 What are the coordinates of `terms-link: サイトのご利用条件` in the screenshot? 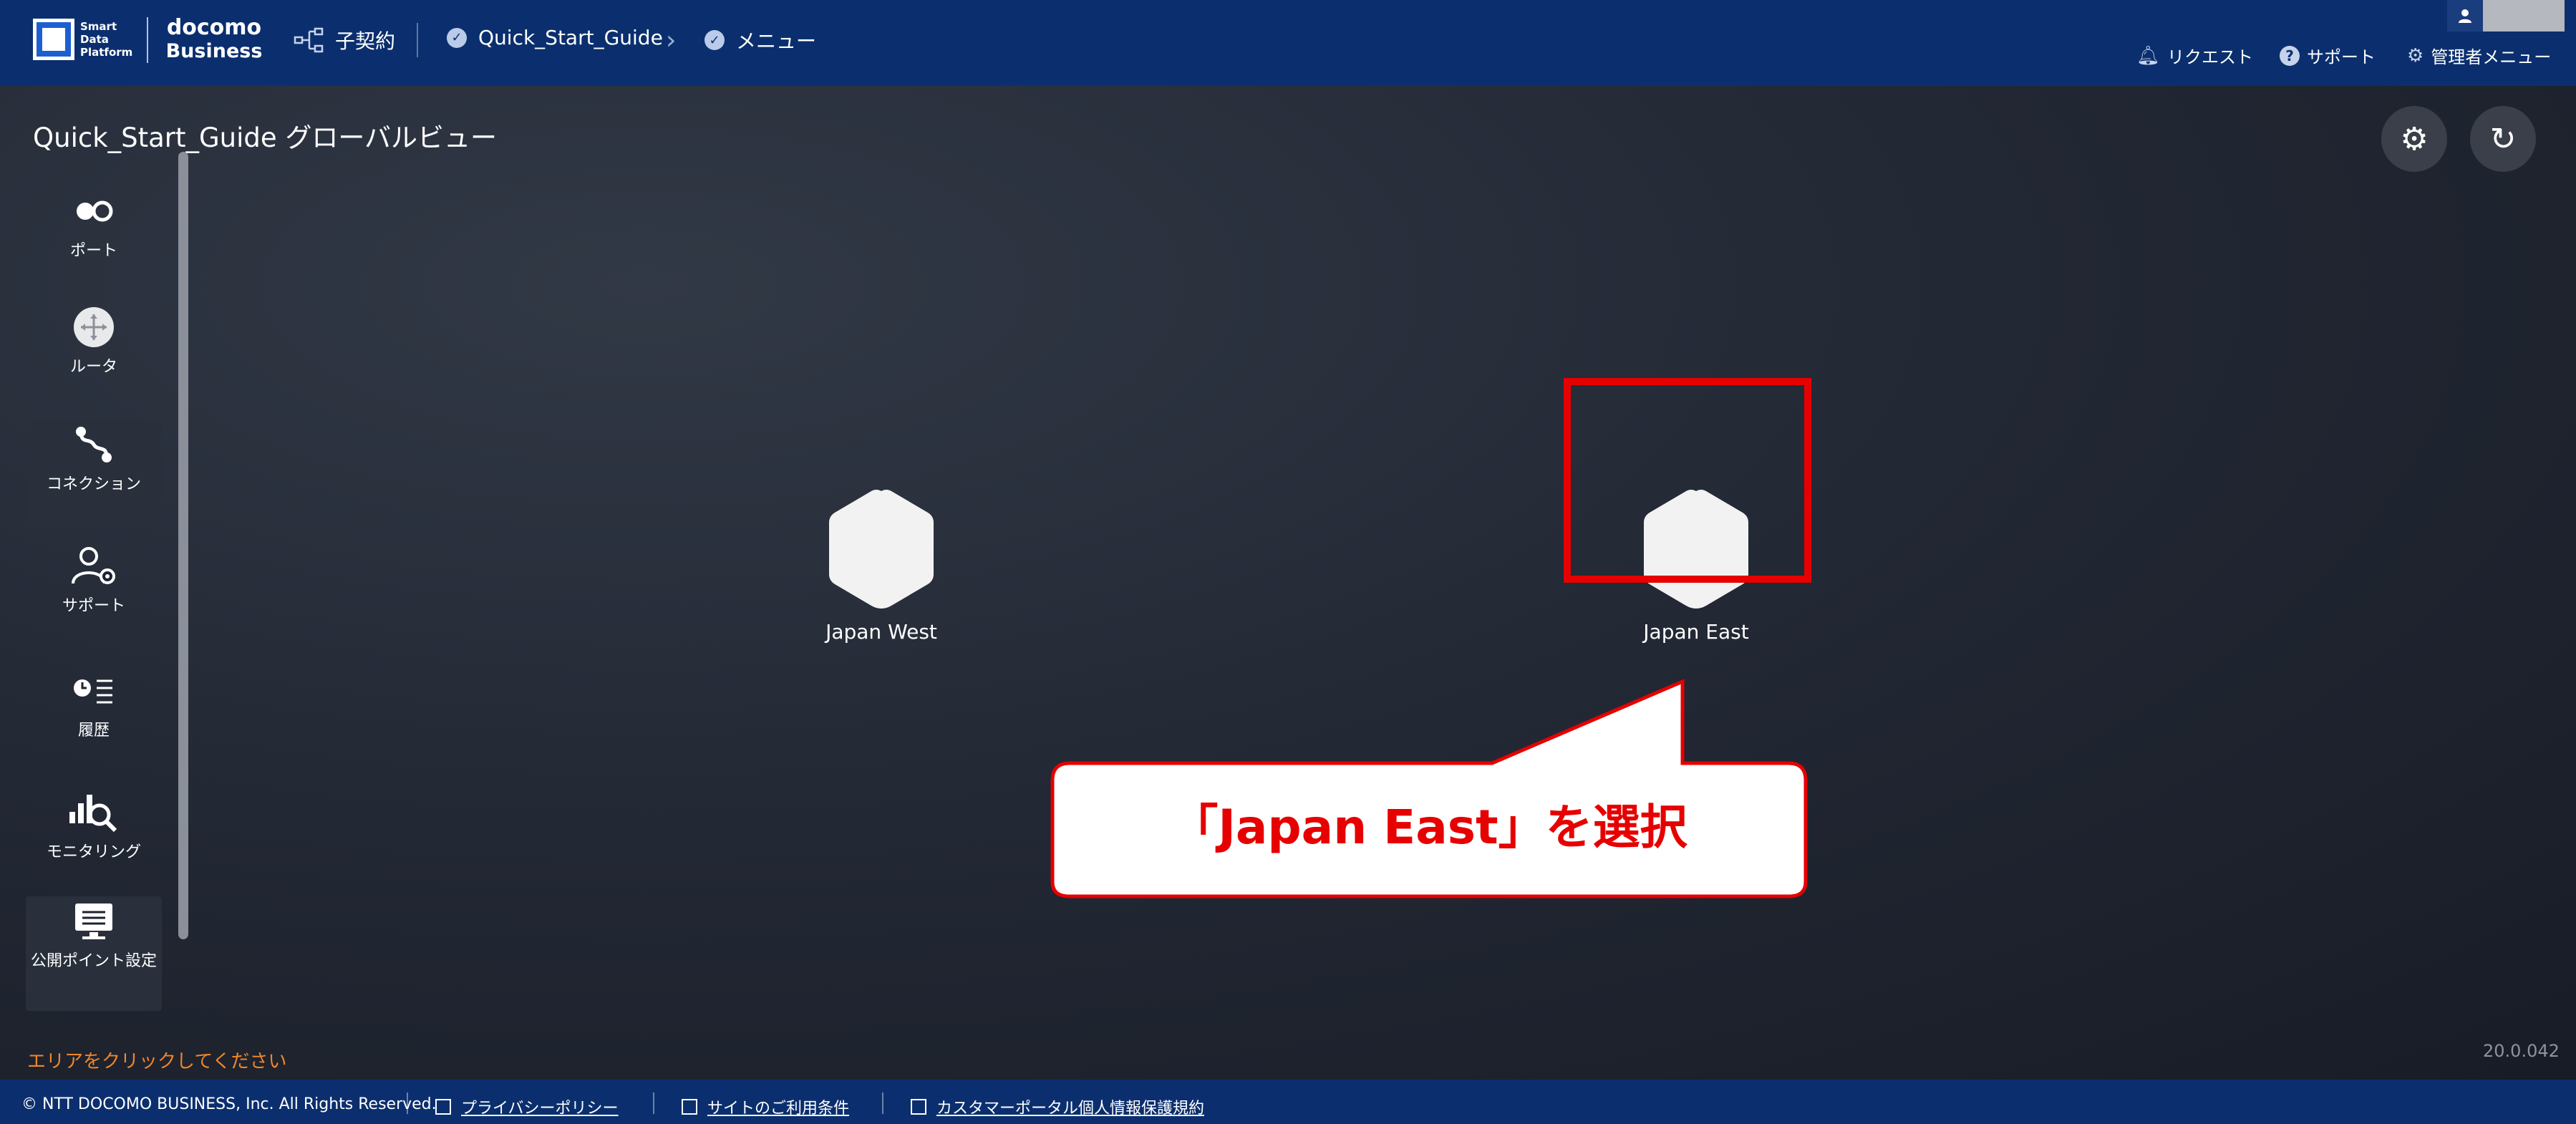 It's located at (766, 1106).